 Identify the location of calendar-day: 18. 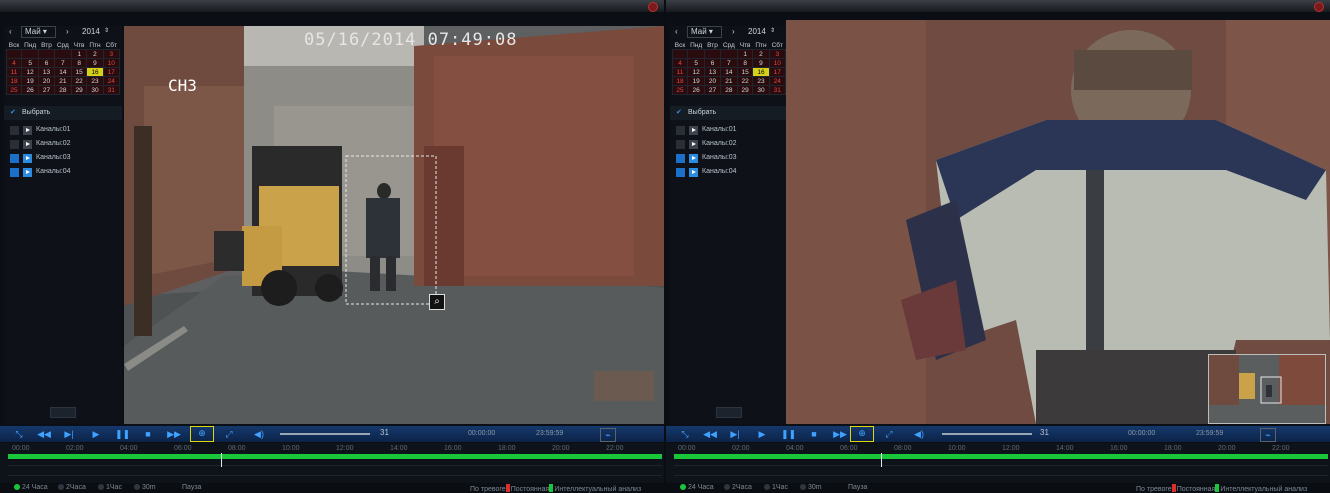
(14, 81).